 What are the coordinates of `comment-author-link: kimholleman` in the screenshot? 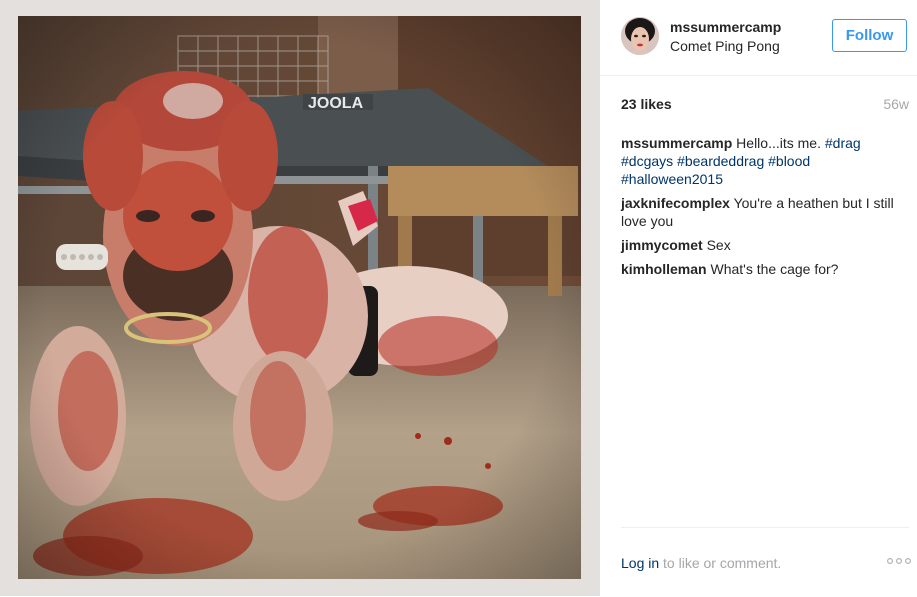 It's located at (664, 269).